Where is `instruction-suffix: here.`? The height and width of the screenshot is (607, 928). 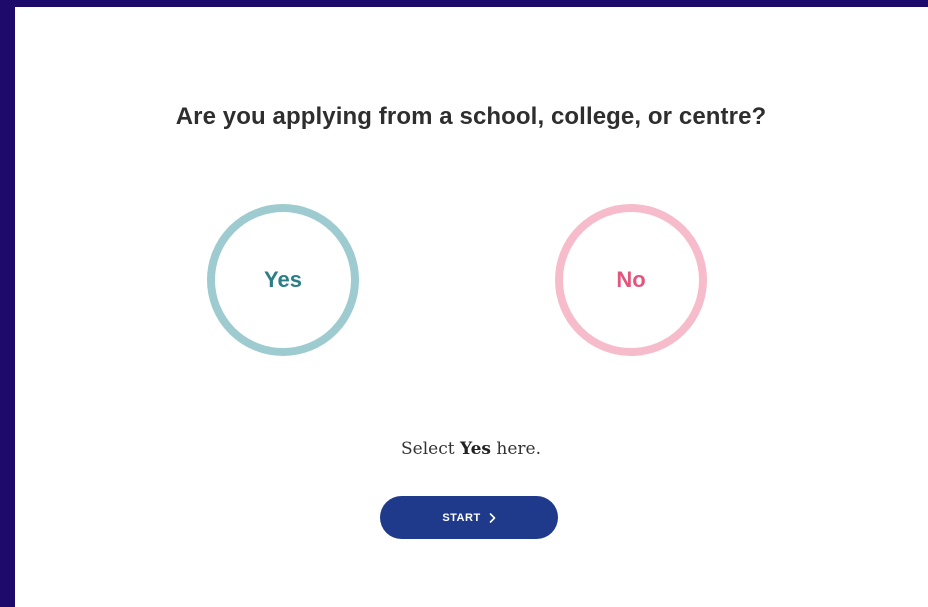 instruction-suffix: here. is located at coordinates (516, 449).